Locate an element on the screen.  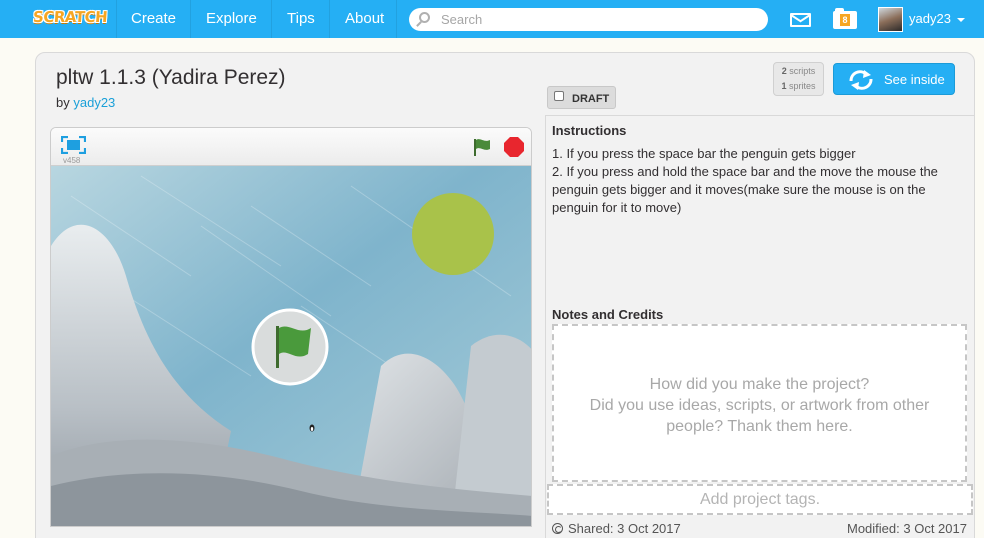
stop-icon is located at coordinates (514, 147).